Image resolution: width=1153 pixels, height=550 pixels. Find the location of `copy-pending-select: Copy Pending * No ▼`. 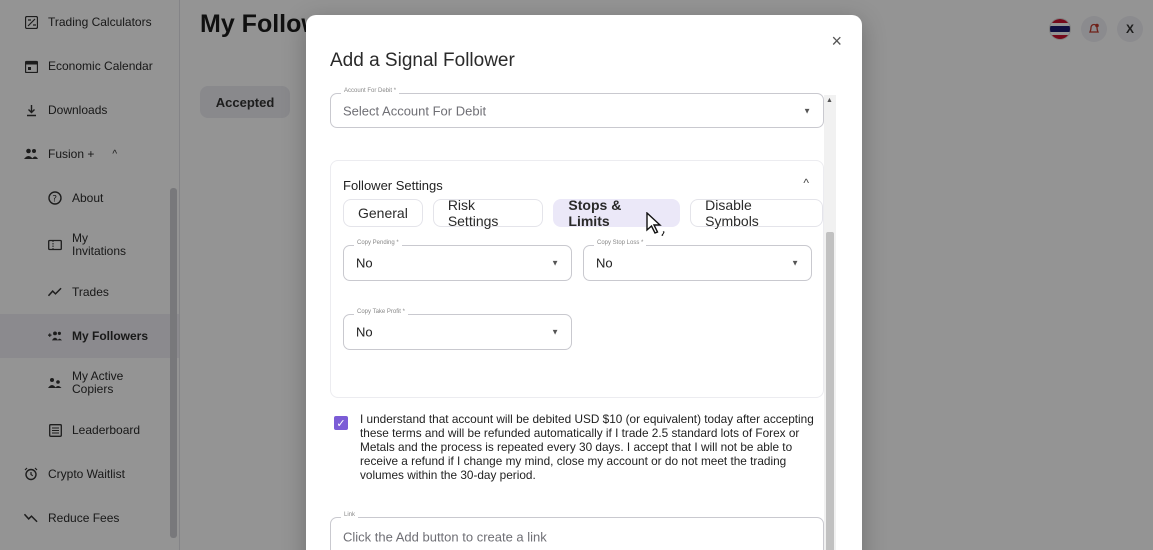

copy-pending-select: Copy Pending * No ▼ is located at coordinates (457, 260).